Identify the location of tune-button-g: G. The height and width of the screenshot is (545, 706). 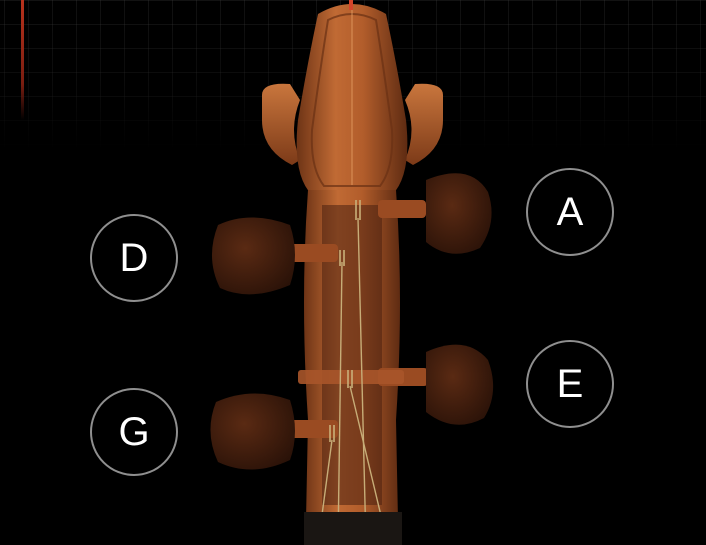
(134, 432).